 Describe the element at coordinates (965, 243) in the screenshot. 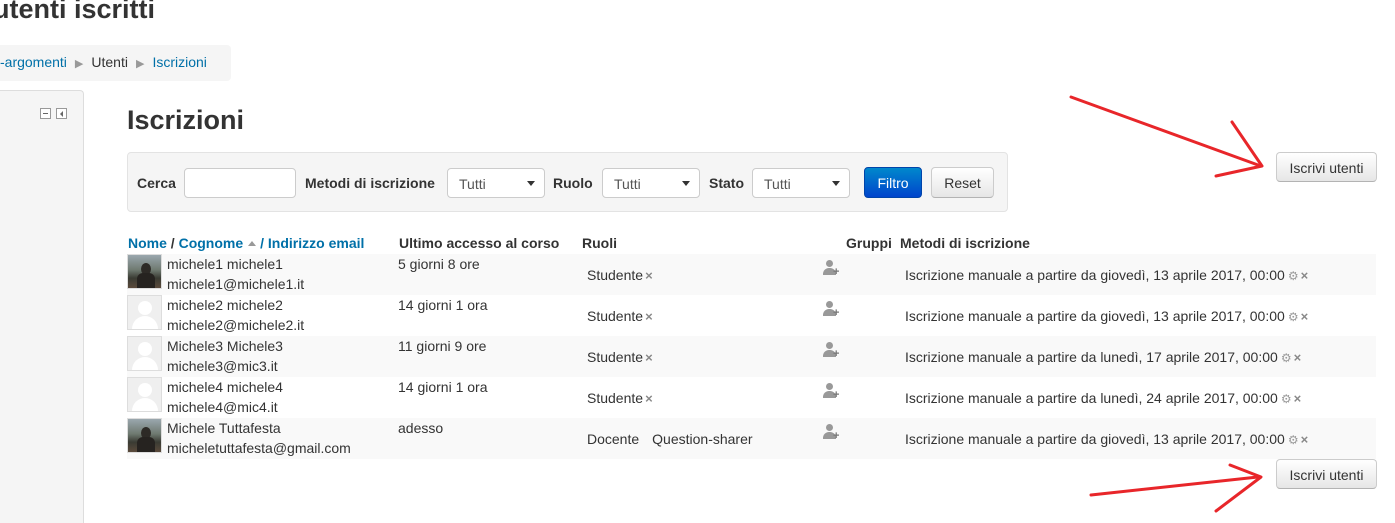

I see `column-header-methods: Metodi di iscrizione` at that location.